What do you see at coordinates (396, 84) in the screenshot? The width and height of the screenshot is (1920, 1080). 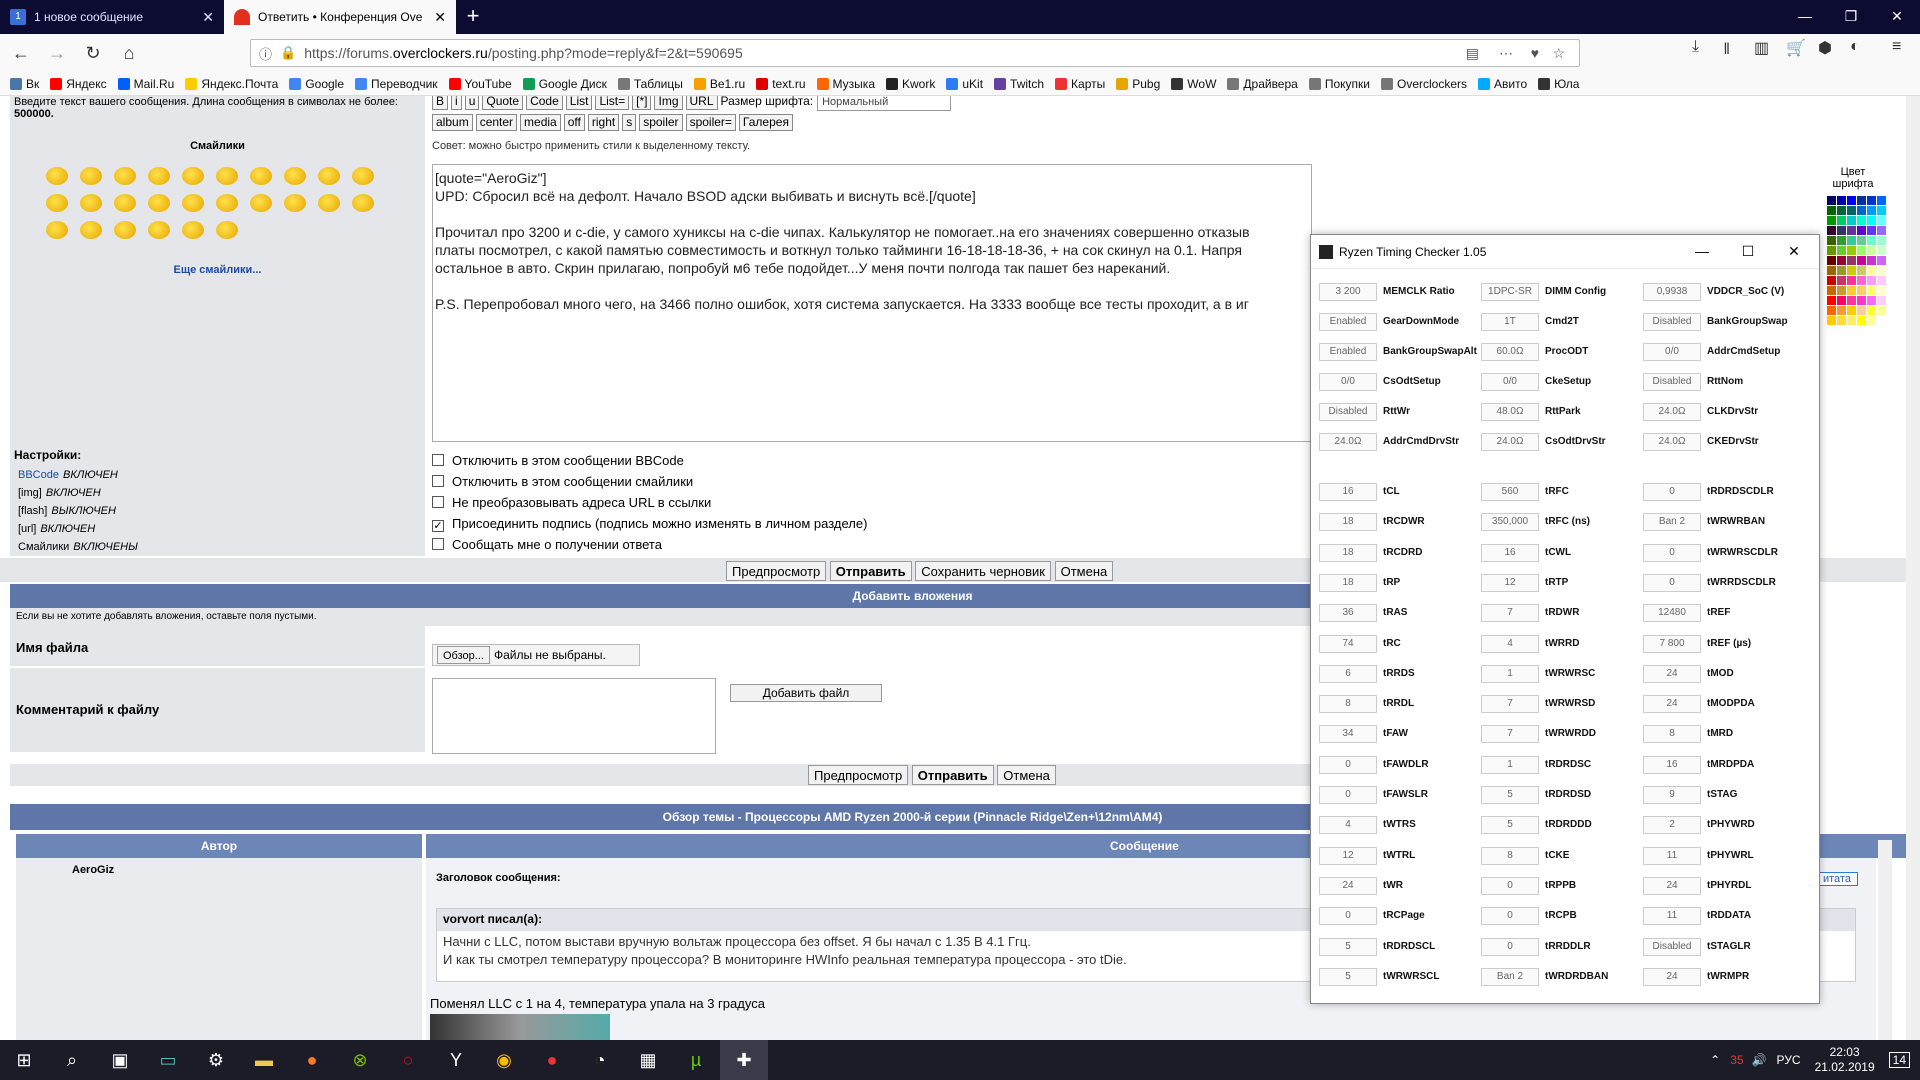 I see `bookmark-item: Переводчик` at bounding box center [396, 84].